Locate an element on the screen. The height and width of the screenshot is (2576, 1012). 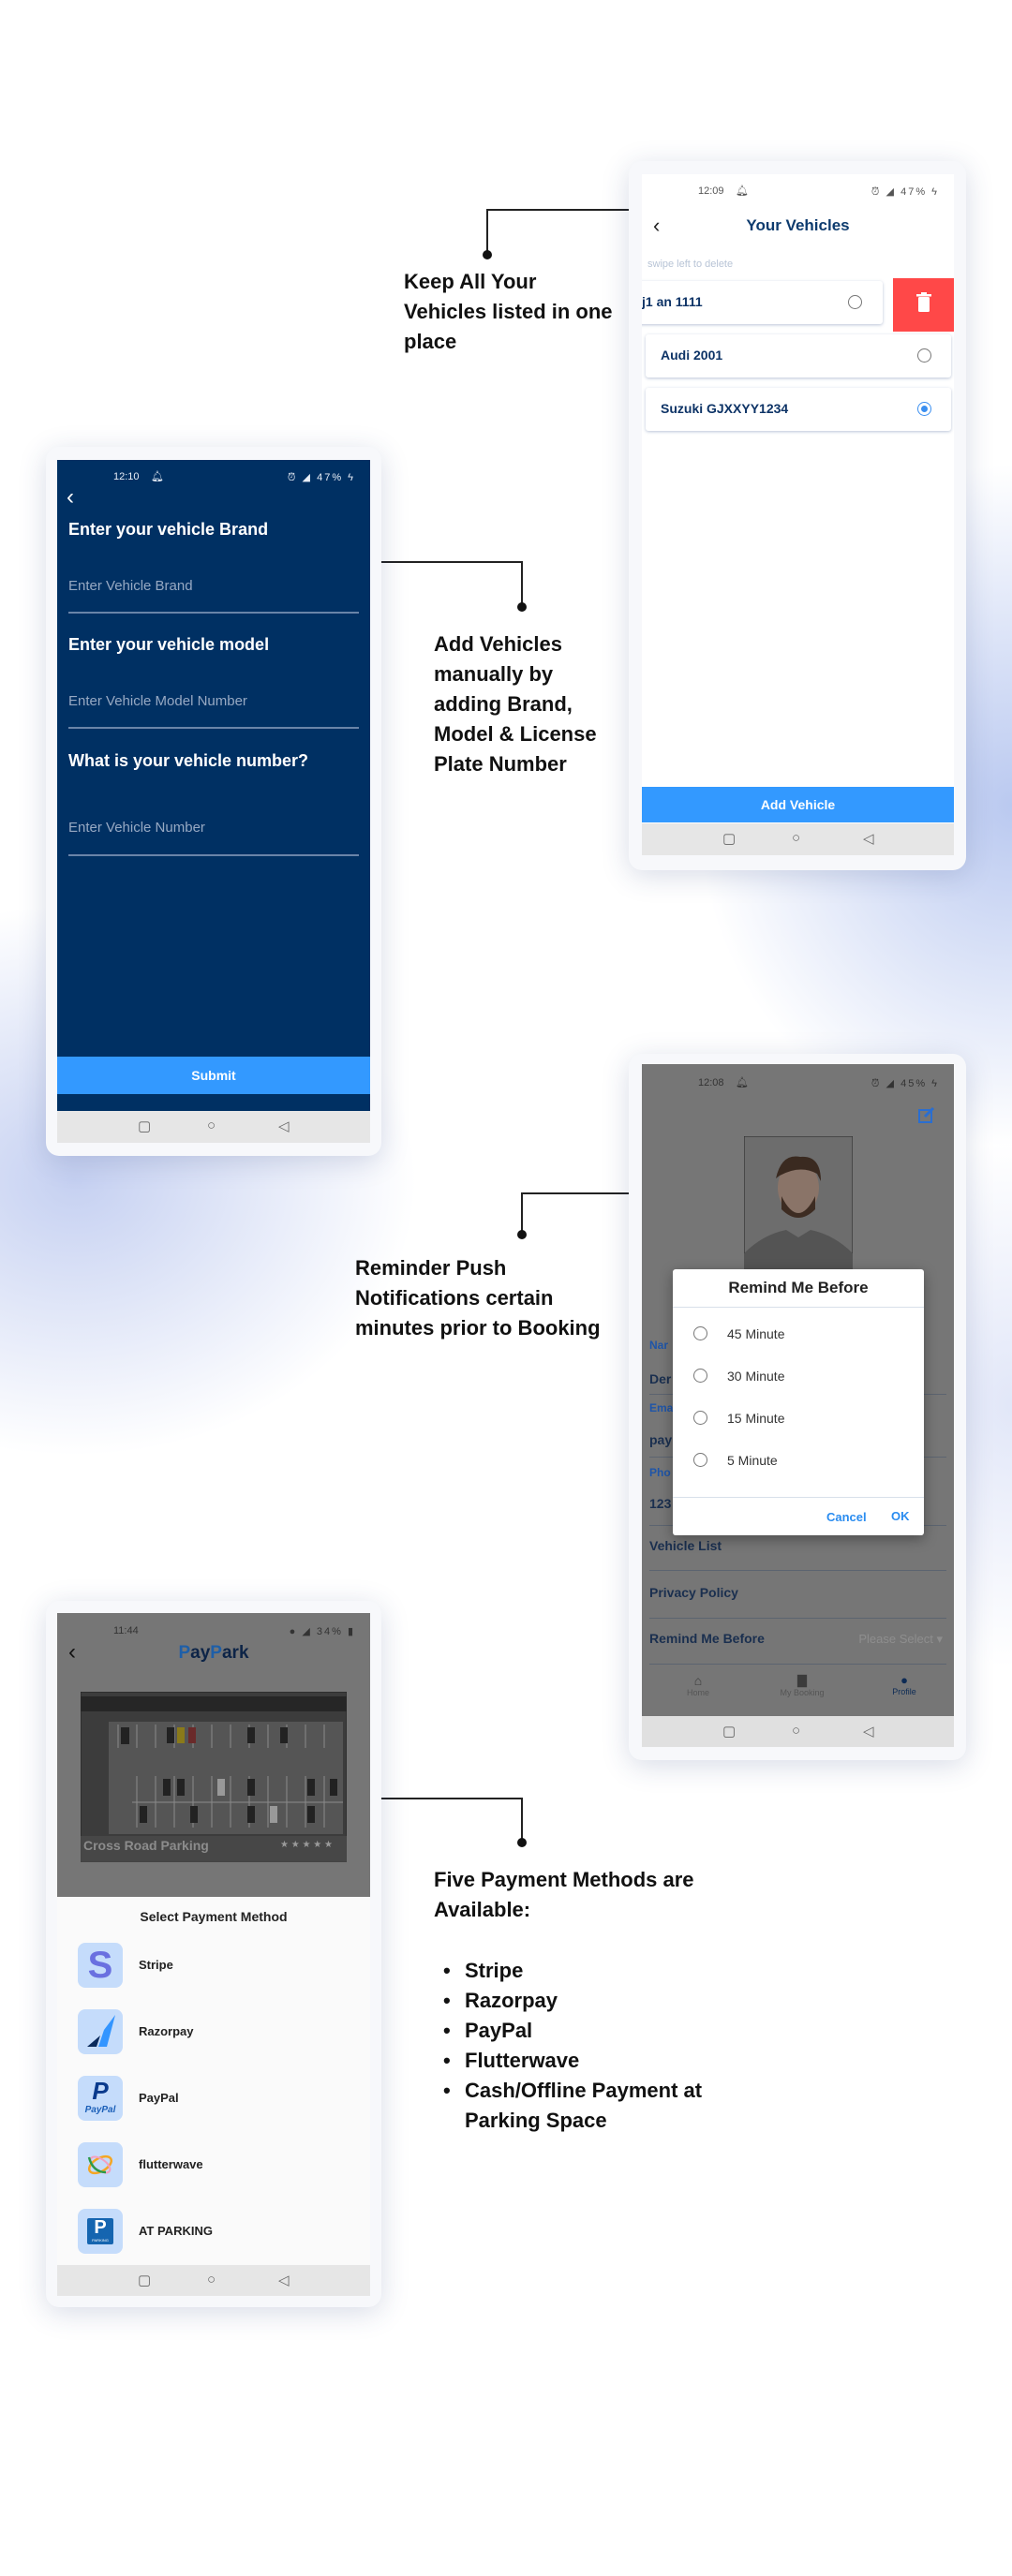
field-label: Pho is located at coordinates (660, 1472).